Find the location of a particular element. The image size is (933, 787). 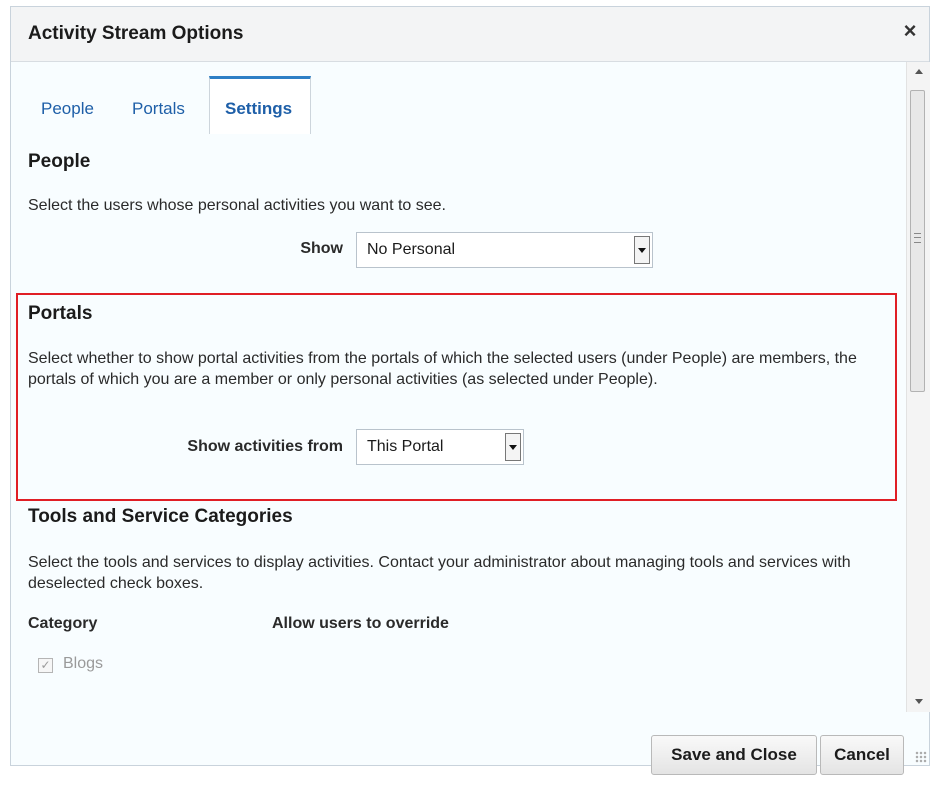

tab-settings-label: Settings is located at coordinates (259, 108).